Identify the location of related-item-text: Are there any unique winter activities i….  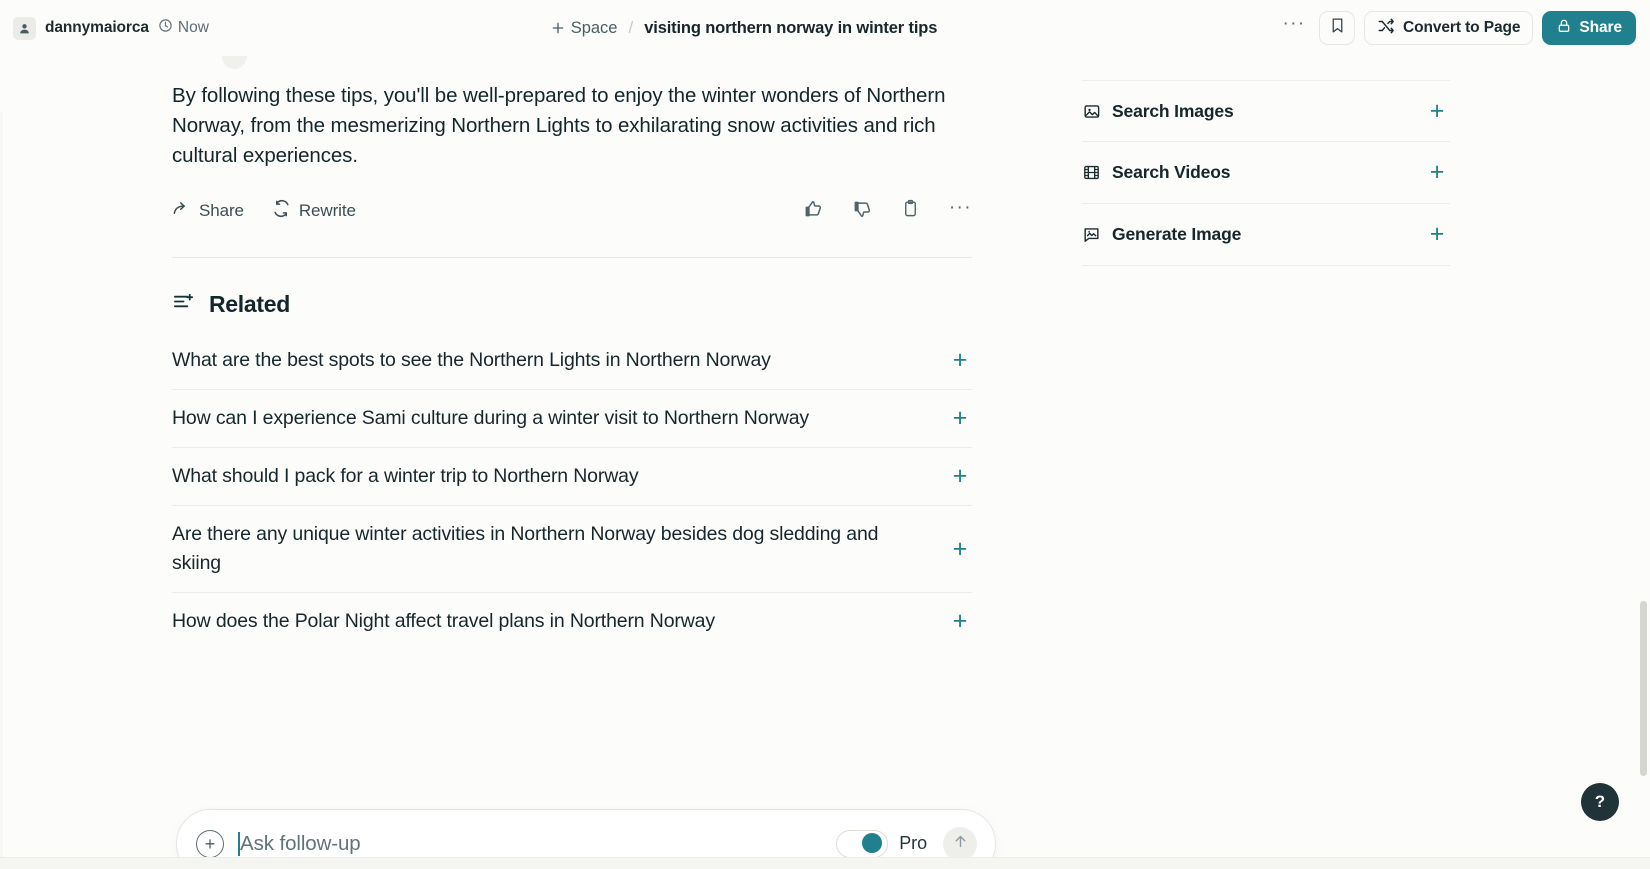
(525, 548).